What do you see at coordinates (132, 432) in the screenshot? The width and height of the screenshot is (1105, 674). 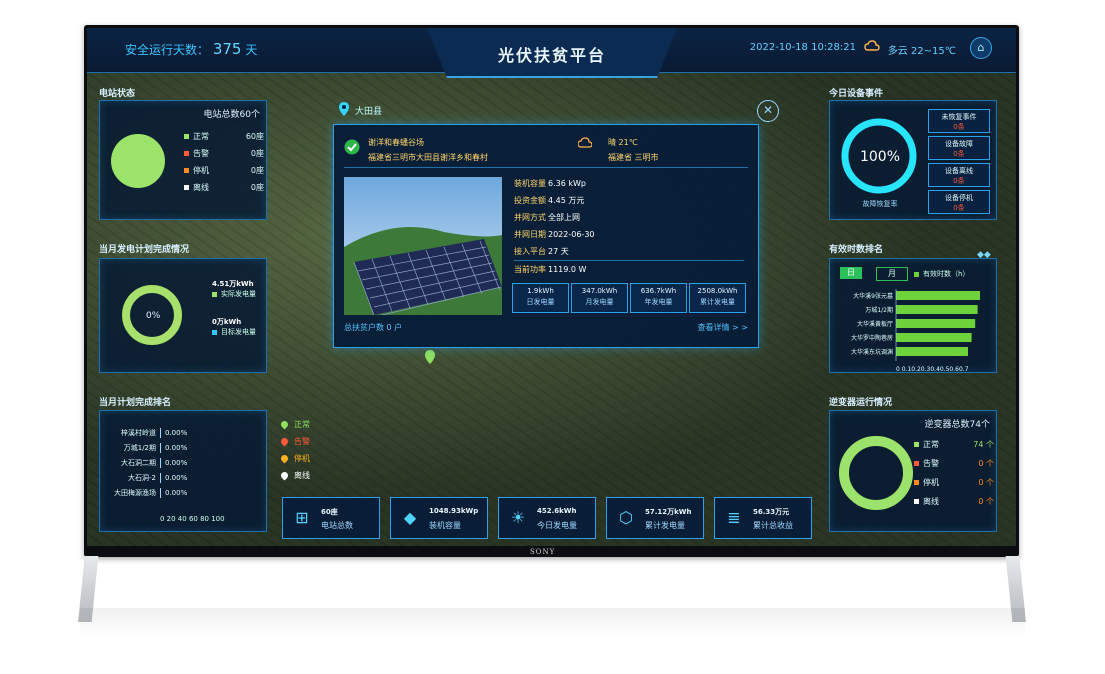 I see `rank-name: 梓溪村岭道` at bounding box center [132, 432].